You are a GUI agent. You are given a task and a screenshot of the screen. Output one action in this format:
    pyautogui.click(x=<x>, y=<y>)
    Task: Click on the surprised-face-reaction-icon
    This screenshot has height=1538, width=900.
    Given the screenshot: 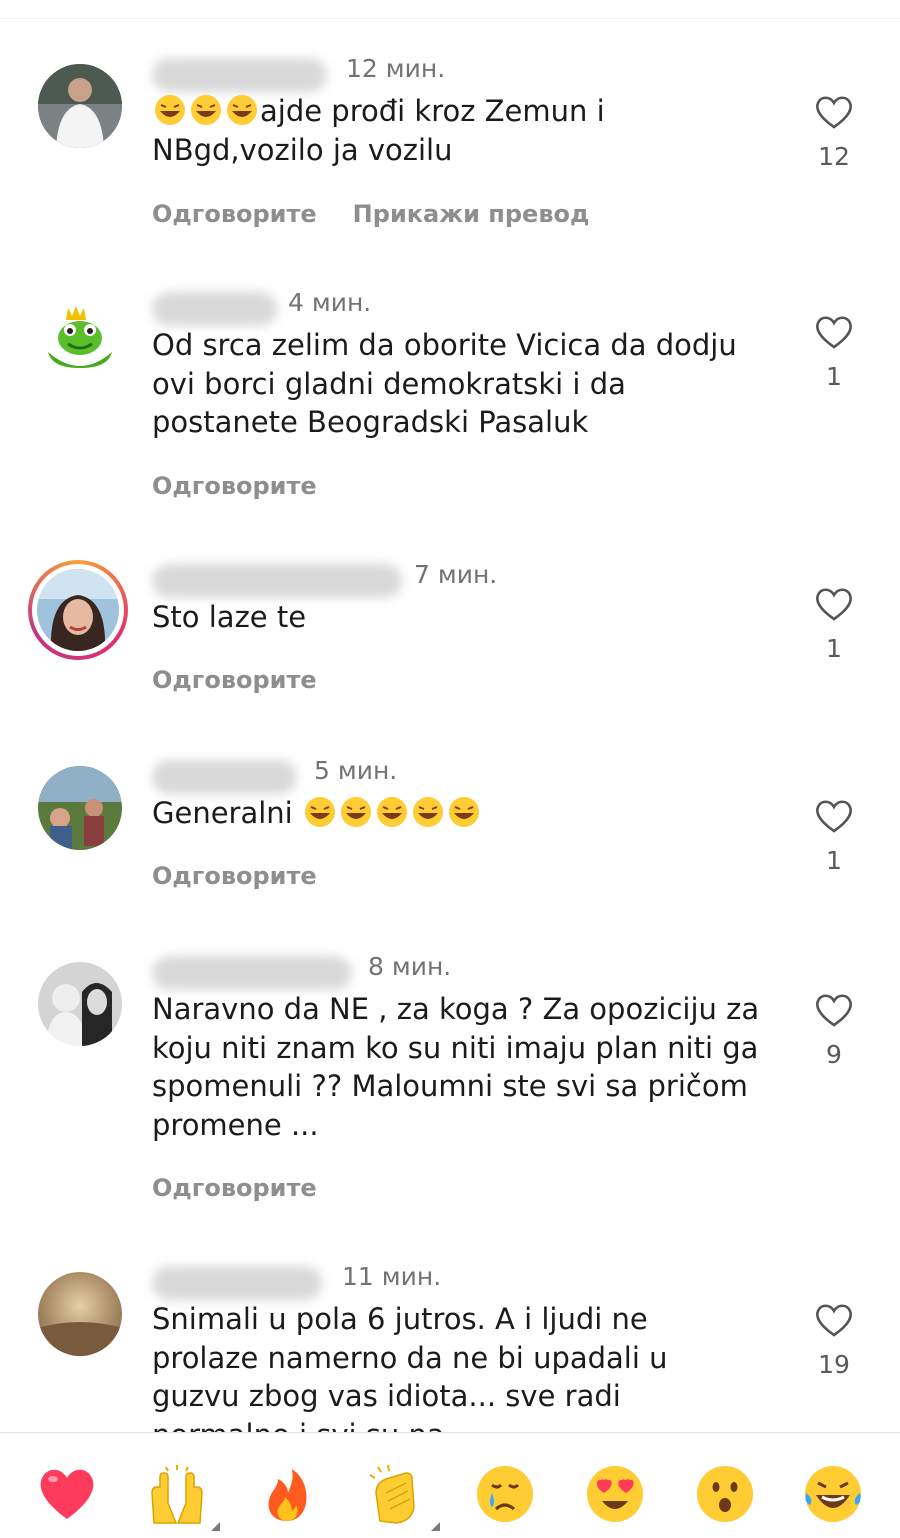 What is the action you would take?
    pyautogui.click(x=725, y=1494)
    